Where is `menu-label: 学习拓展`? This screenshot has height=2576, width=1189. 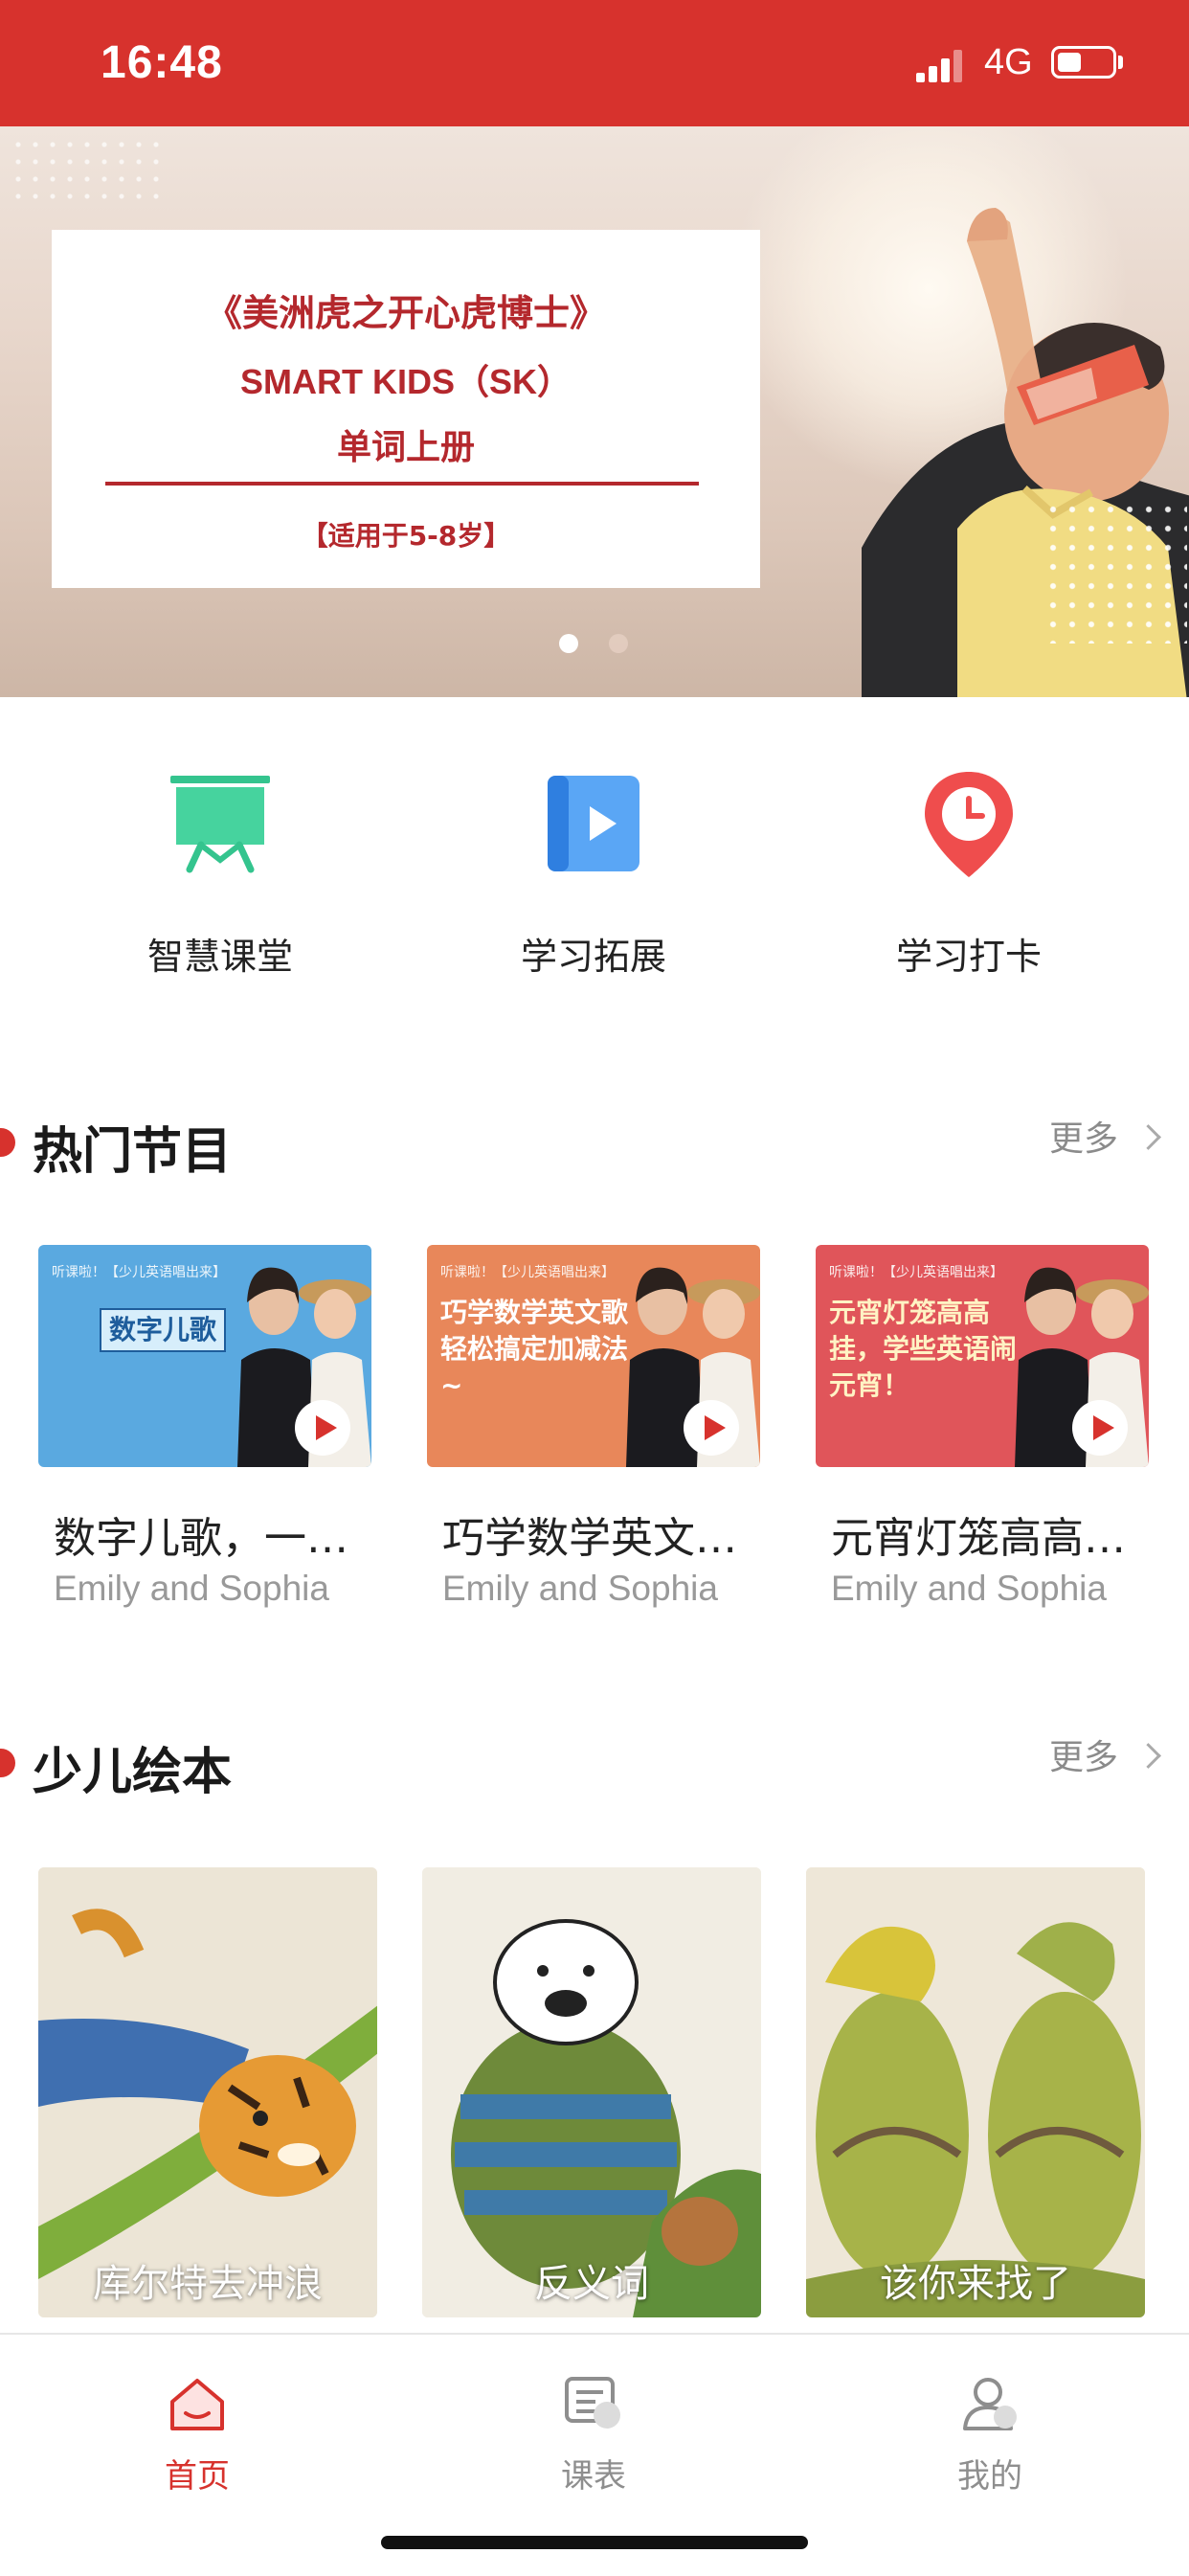
menu-label: 学习拓展 is located at coordinates (593, 957).